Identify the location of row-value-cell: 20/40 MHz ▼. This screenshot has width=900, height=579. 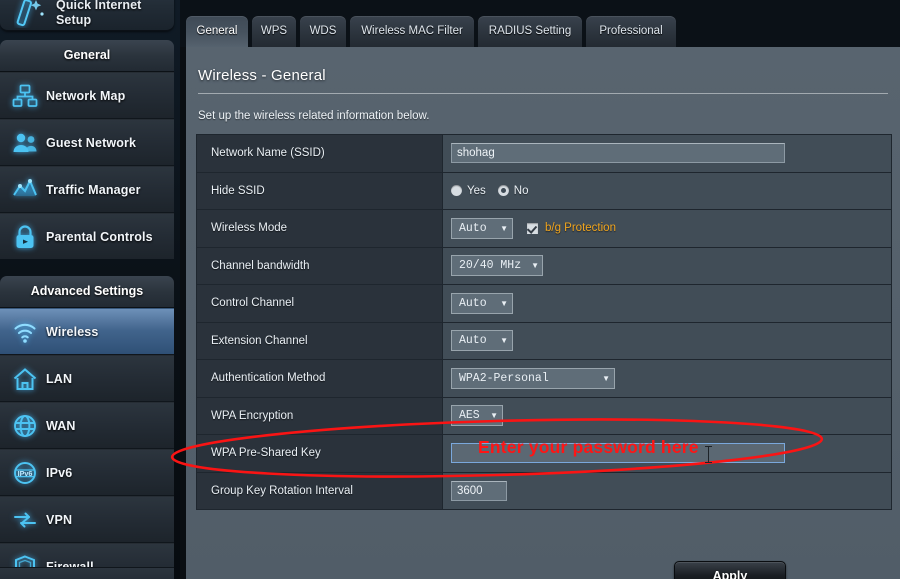
(667, 265).